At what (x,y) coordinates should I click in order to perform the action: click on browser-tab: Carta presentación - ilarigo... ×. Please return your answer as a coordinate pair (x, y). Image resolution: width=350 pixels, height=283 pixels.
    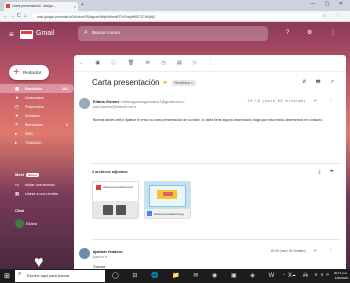
    Looking at the image, I should click on (41, 6).